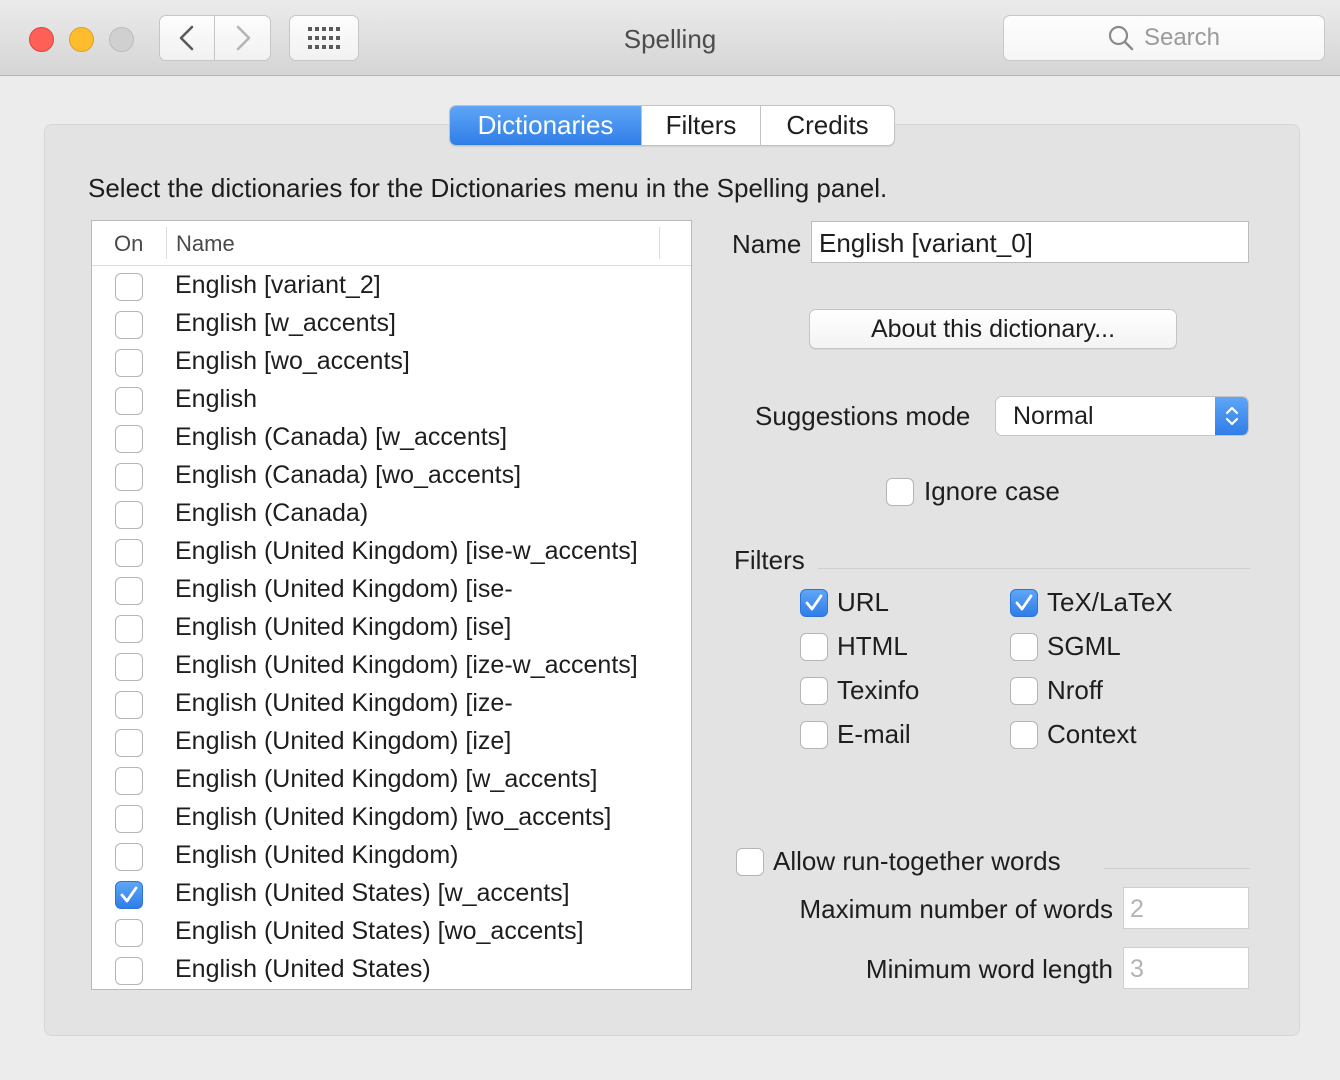  I want to click on table-row: English (Canada) [wo_accents], so click(391, 476).